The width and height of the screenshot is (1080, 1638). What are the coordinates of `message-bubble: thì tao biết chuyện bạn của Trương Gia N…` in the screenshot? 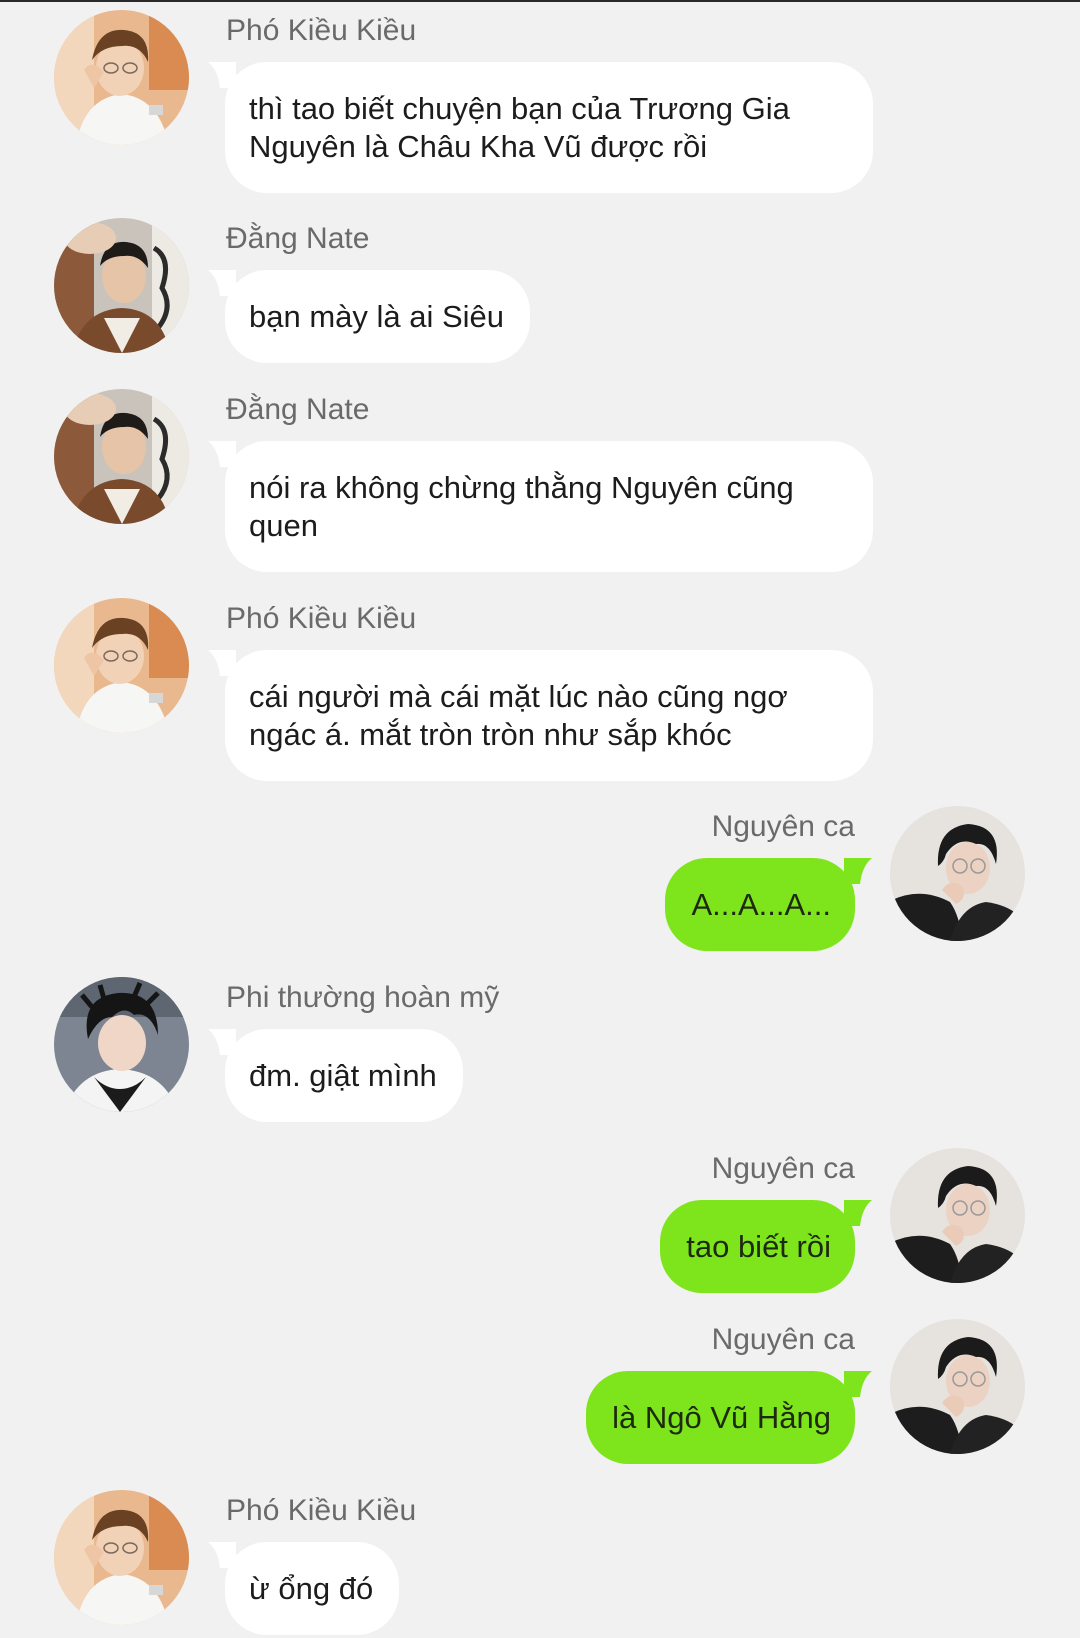 It's located at (549, 127).